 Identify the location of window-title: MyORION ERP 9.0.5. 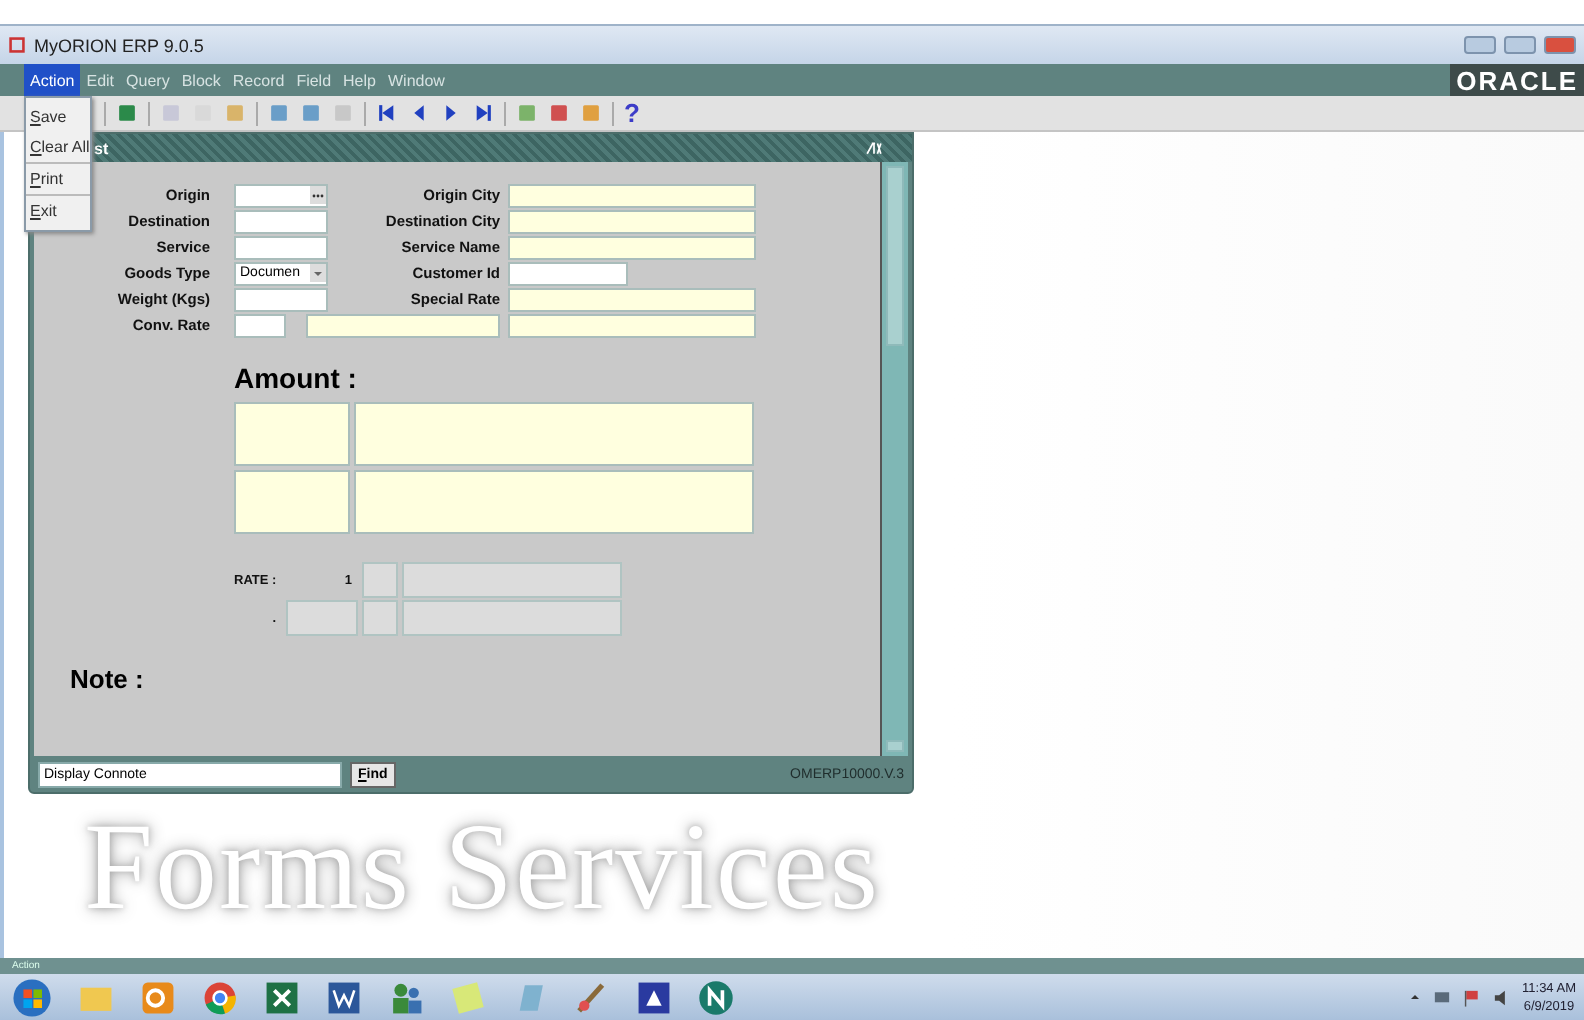
(120, 45).